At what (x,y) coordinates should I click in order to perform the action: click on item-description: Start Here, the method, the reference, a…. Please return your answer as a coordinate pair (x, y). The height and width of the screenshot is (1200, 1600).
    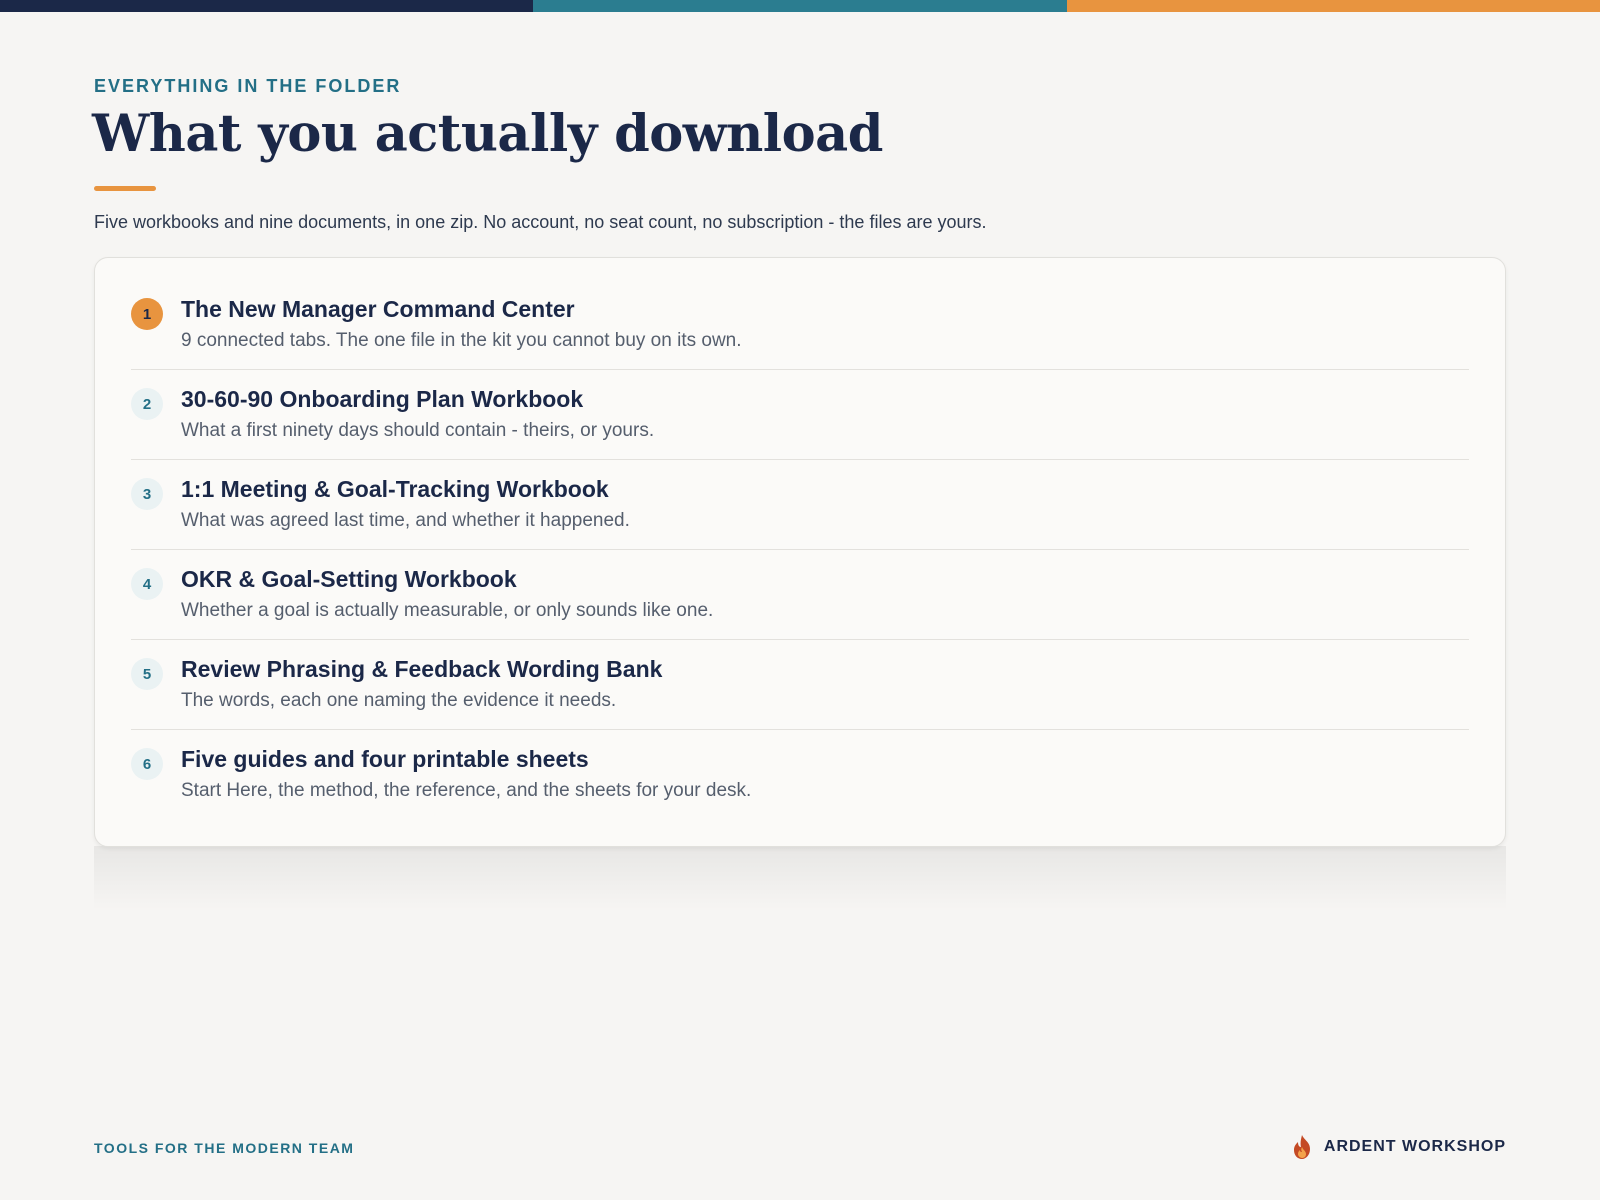
    Looking at the image, I should click on (466, 790).